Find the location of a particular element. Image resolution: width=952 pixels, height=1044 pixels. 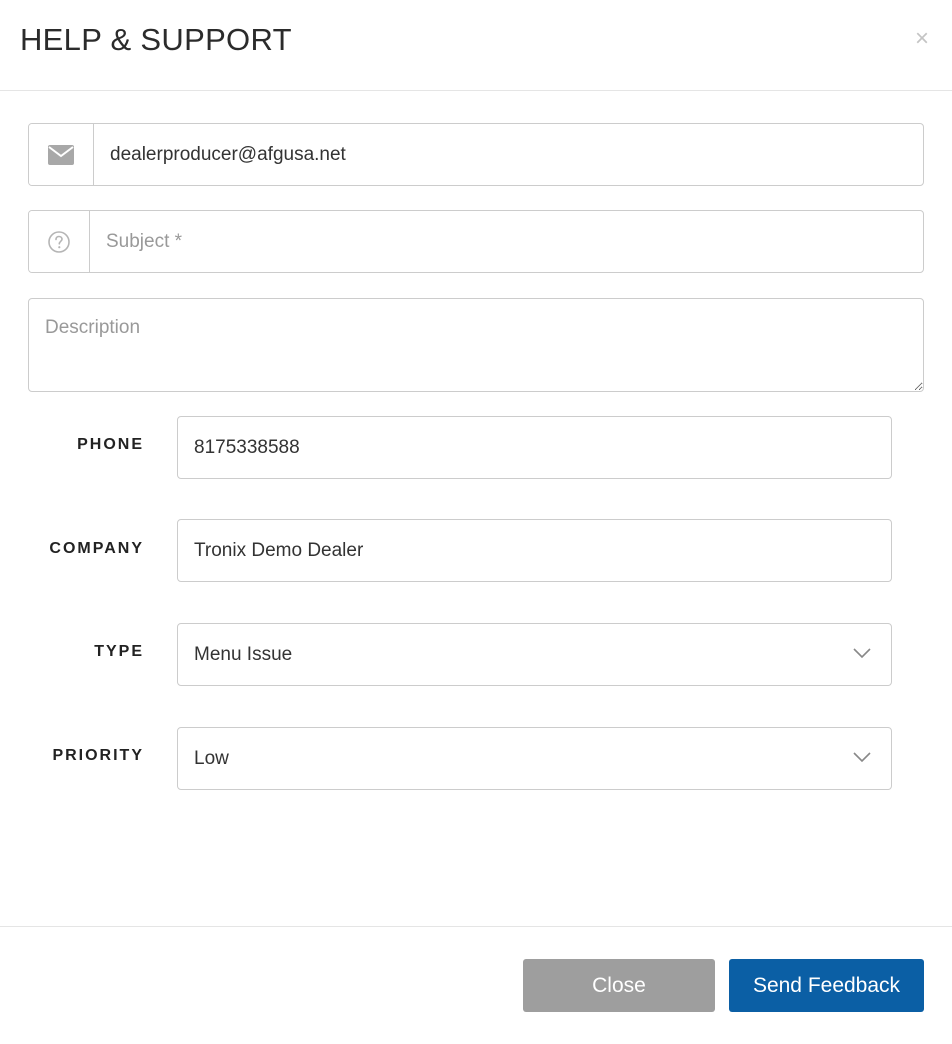

modal-title: HELP & SUPPORT is located at coordinates (156, 39).